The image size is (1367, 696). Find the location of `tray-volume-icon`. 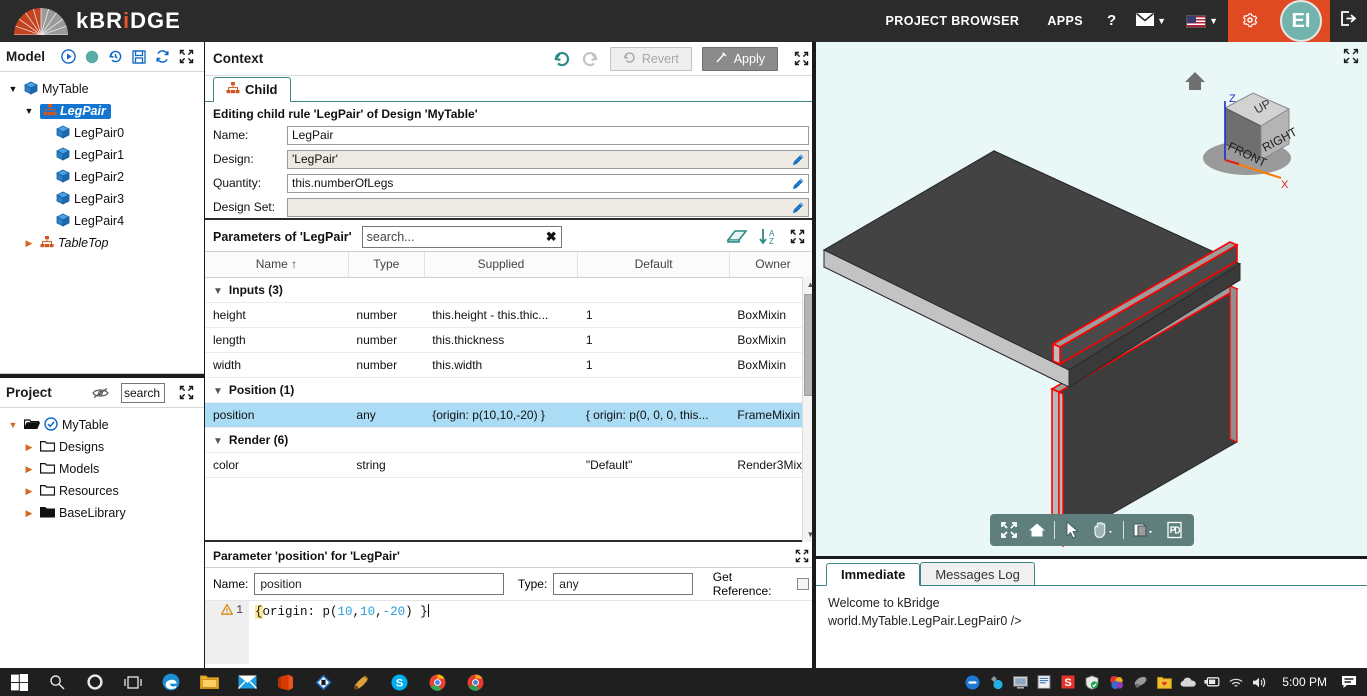

tray-volume-icon is located at coordinates (1260, 682).